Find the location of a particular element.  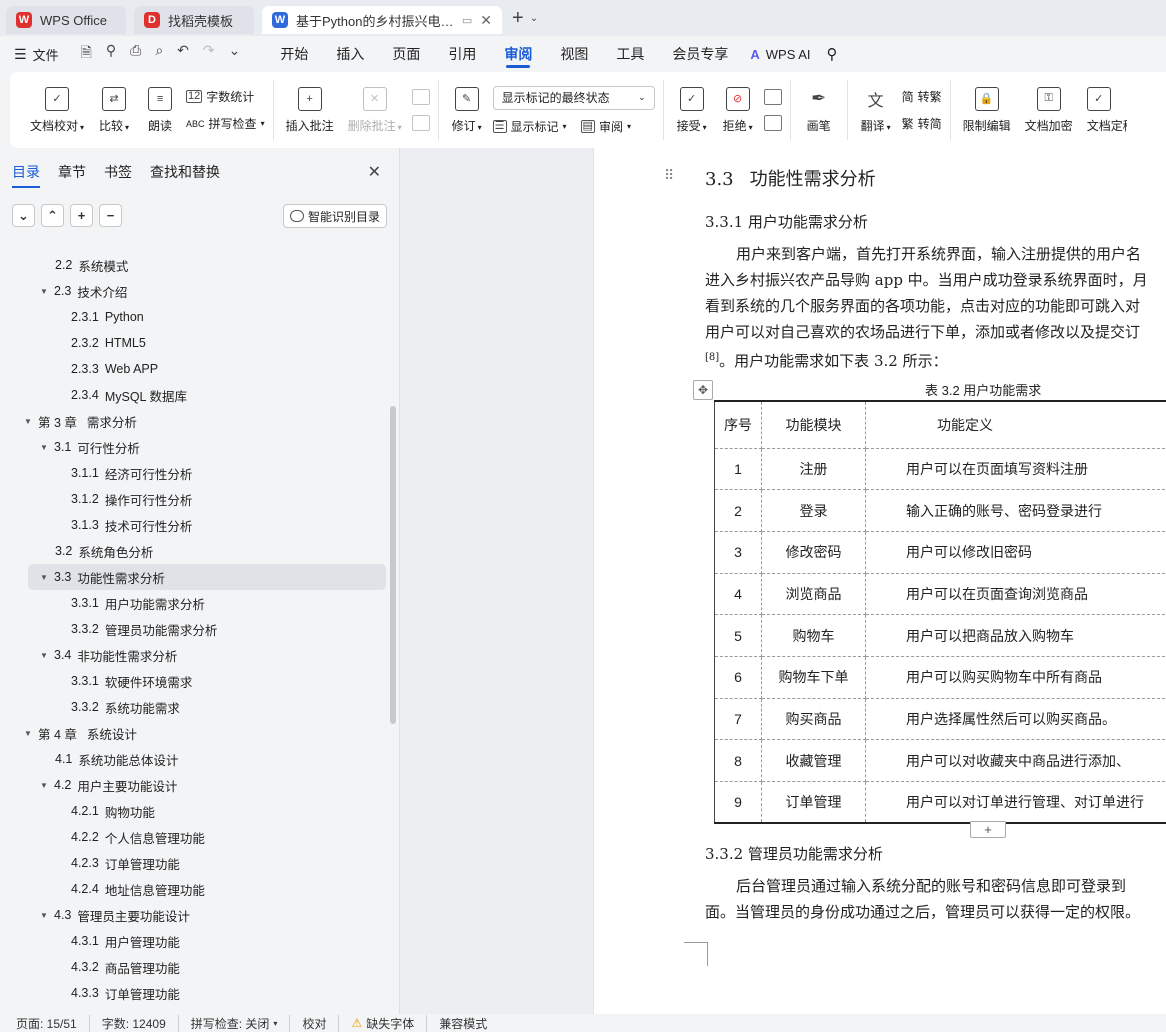

to-simplified-button: 繁转简 is located at coordinates (922, 123).